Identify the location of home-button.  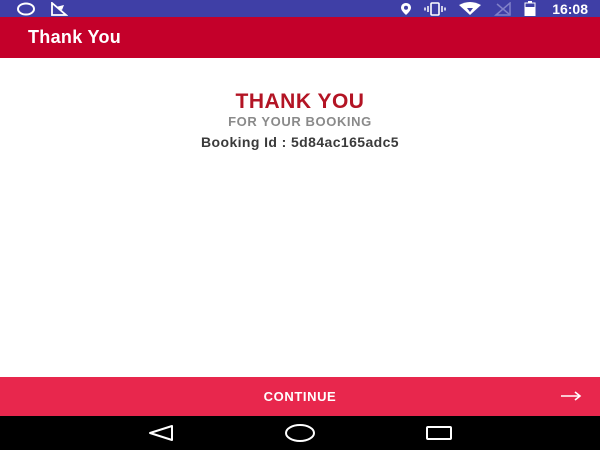
(300, 433).